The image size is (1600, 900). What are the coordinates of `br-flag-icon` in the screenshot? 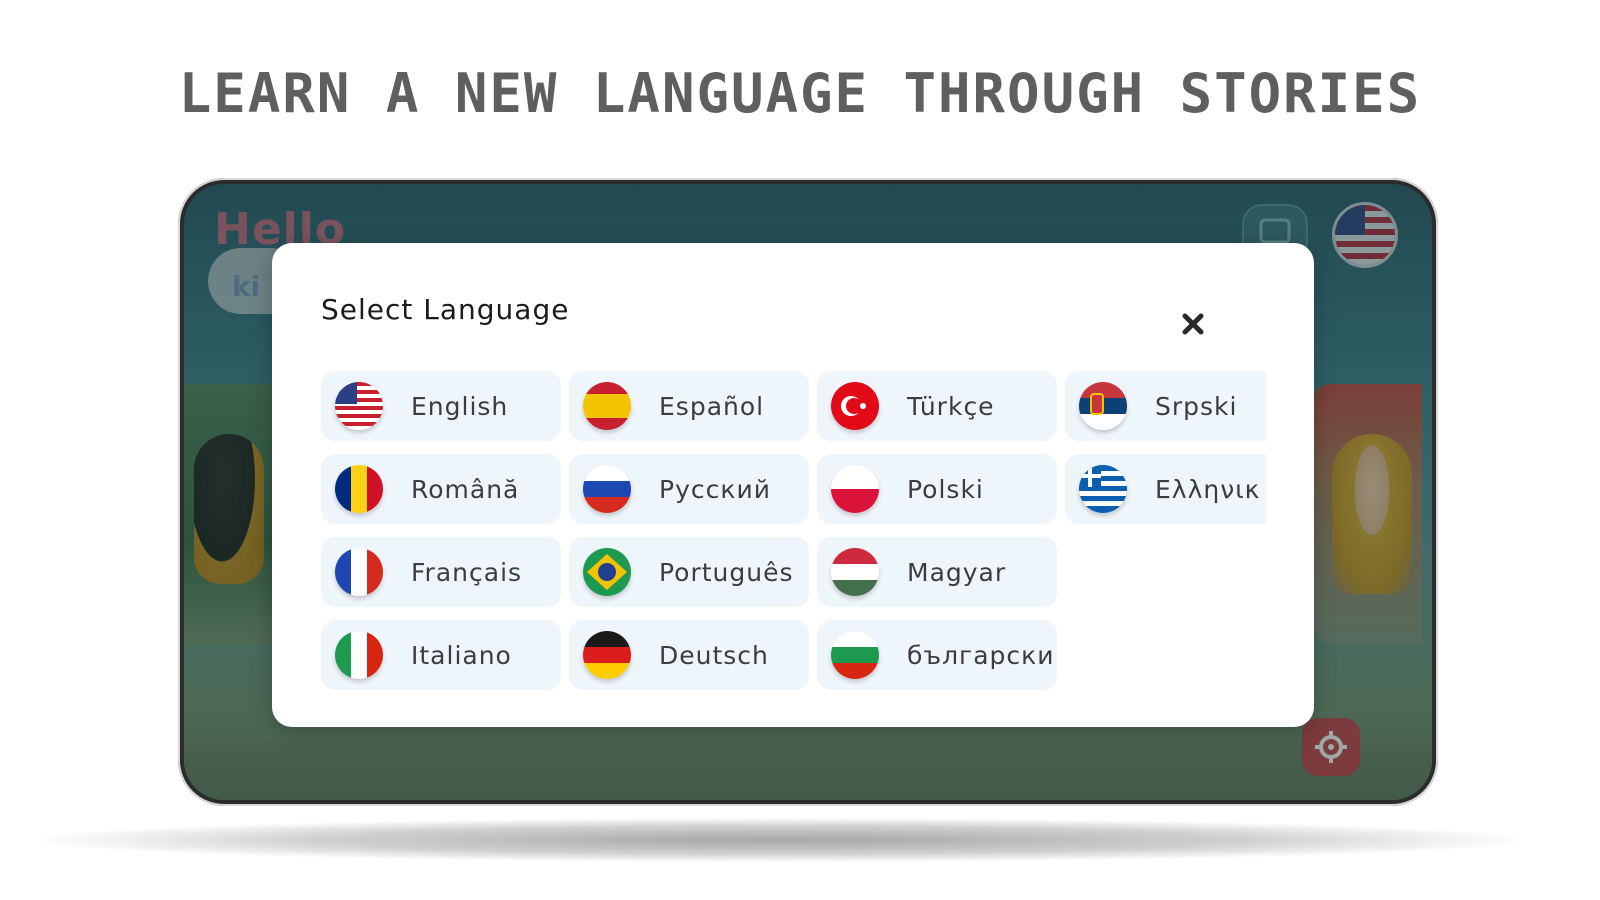 It's located at (607, 572).